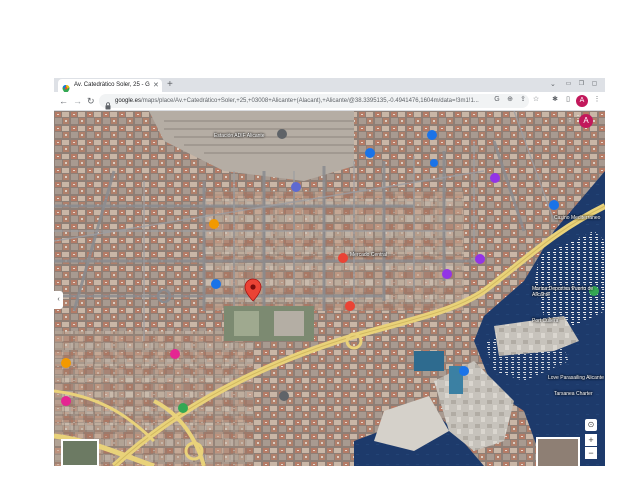 This screenshot has width=640, height=480. I want to click on url-host: google.es, so click(128, 101).